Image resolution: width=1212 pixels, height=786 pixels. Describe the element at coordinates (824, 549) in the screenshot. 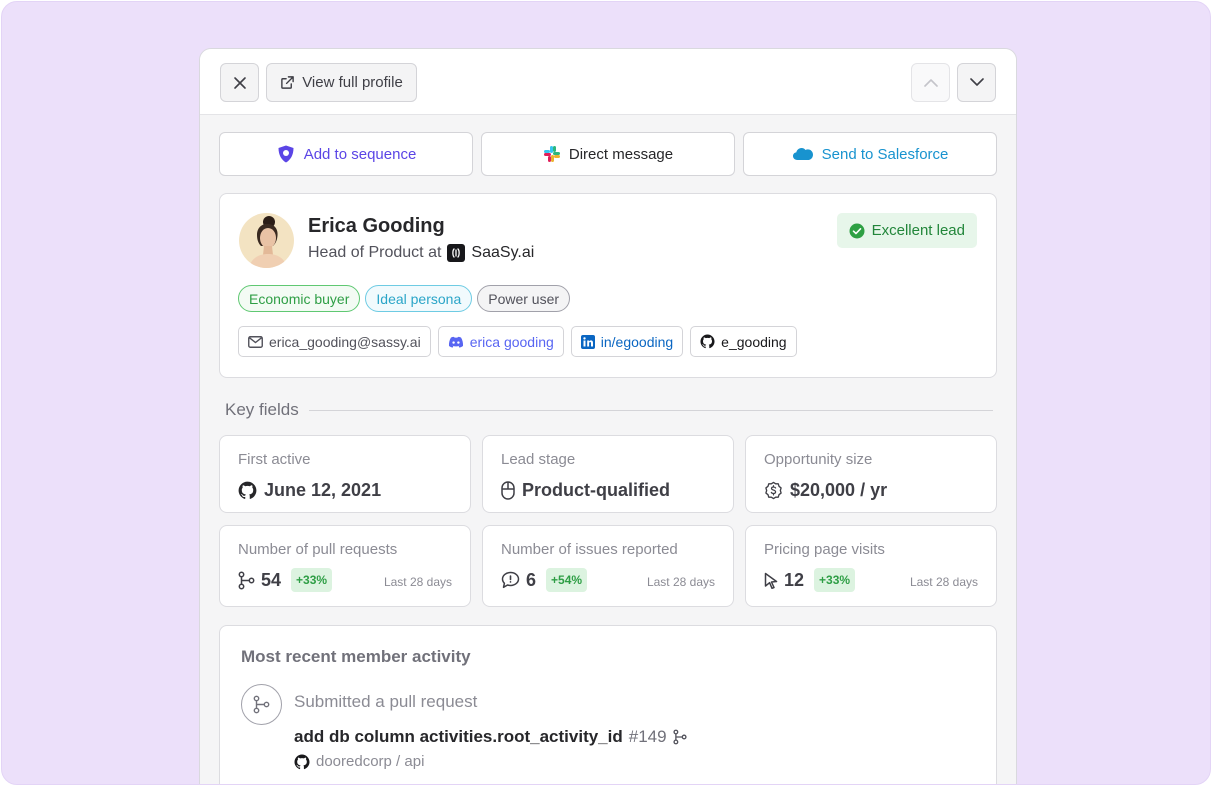

I see `metric-label: Pricing page visits` at that location.